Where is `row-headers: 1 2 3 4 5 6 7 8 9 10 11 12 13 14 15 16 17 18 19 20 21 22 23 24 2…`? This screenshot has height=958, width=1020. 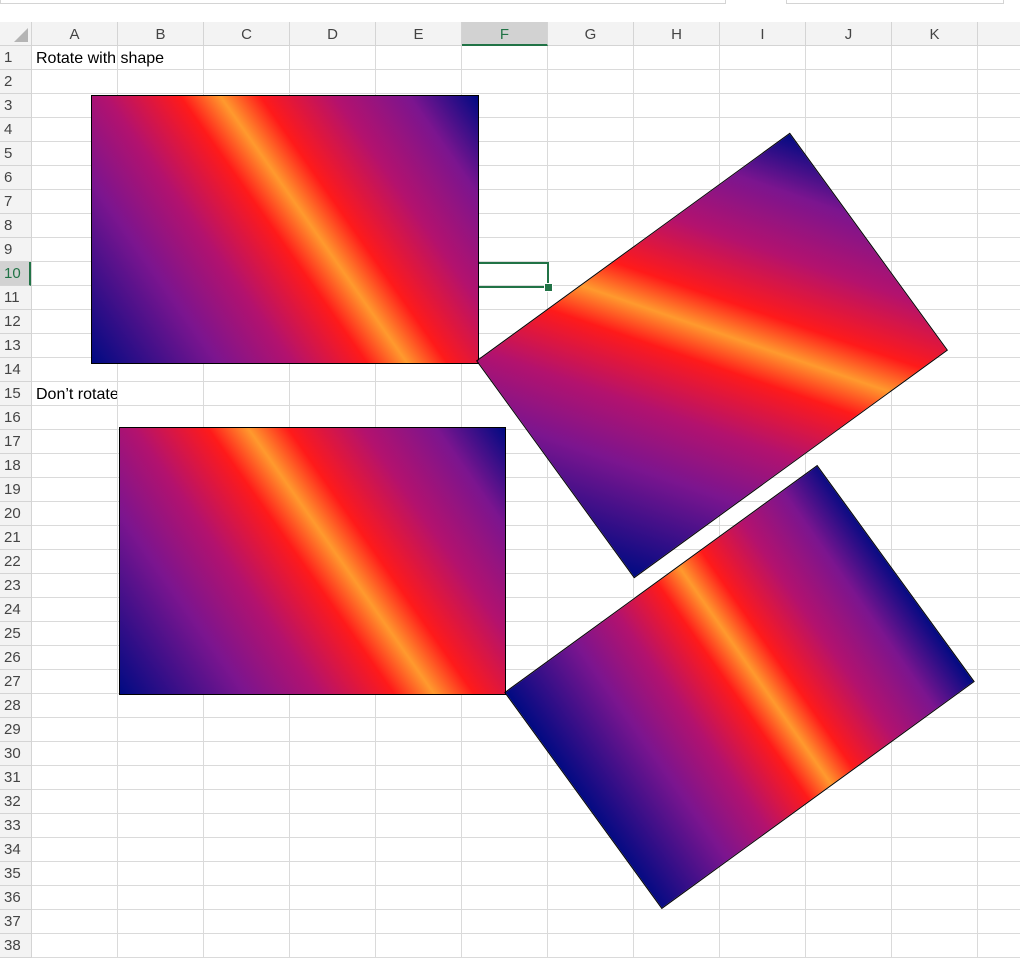
row-headers: 1 2 3 4 5 6 7 8 9 10 11 12 13 14 15 16 17 18 19 20 21 22 23 24 2… is located at coordinates (16, 502).